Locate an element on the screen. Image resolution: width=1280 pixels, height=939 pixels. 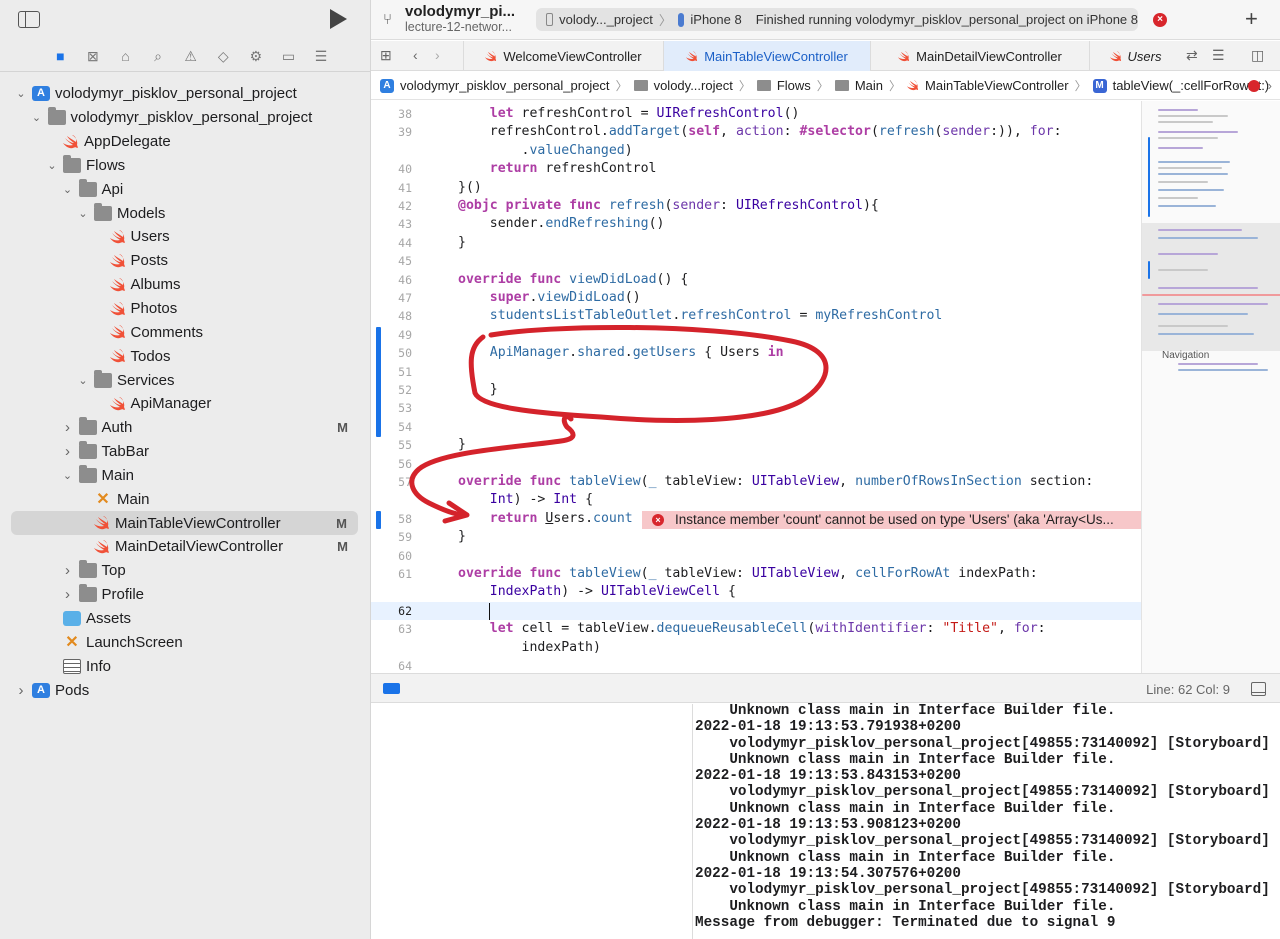
jumpbar-item: volodymyr_pisklov_personal_project is located at coordinates (505, 85).